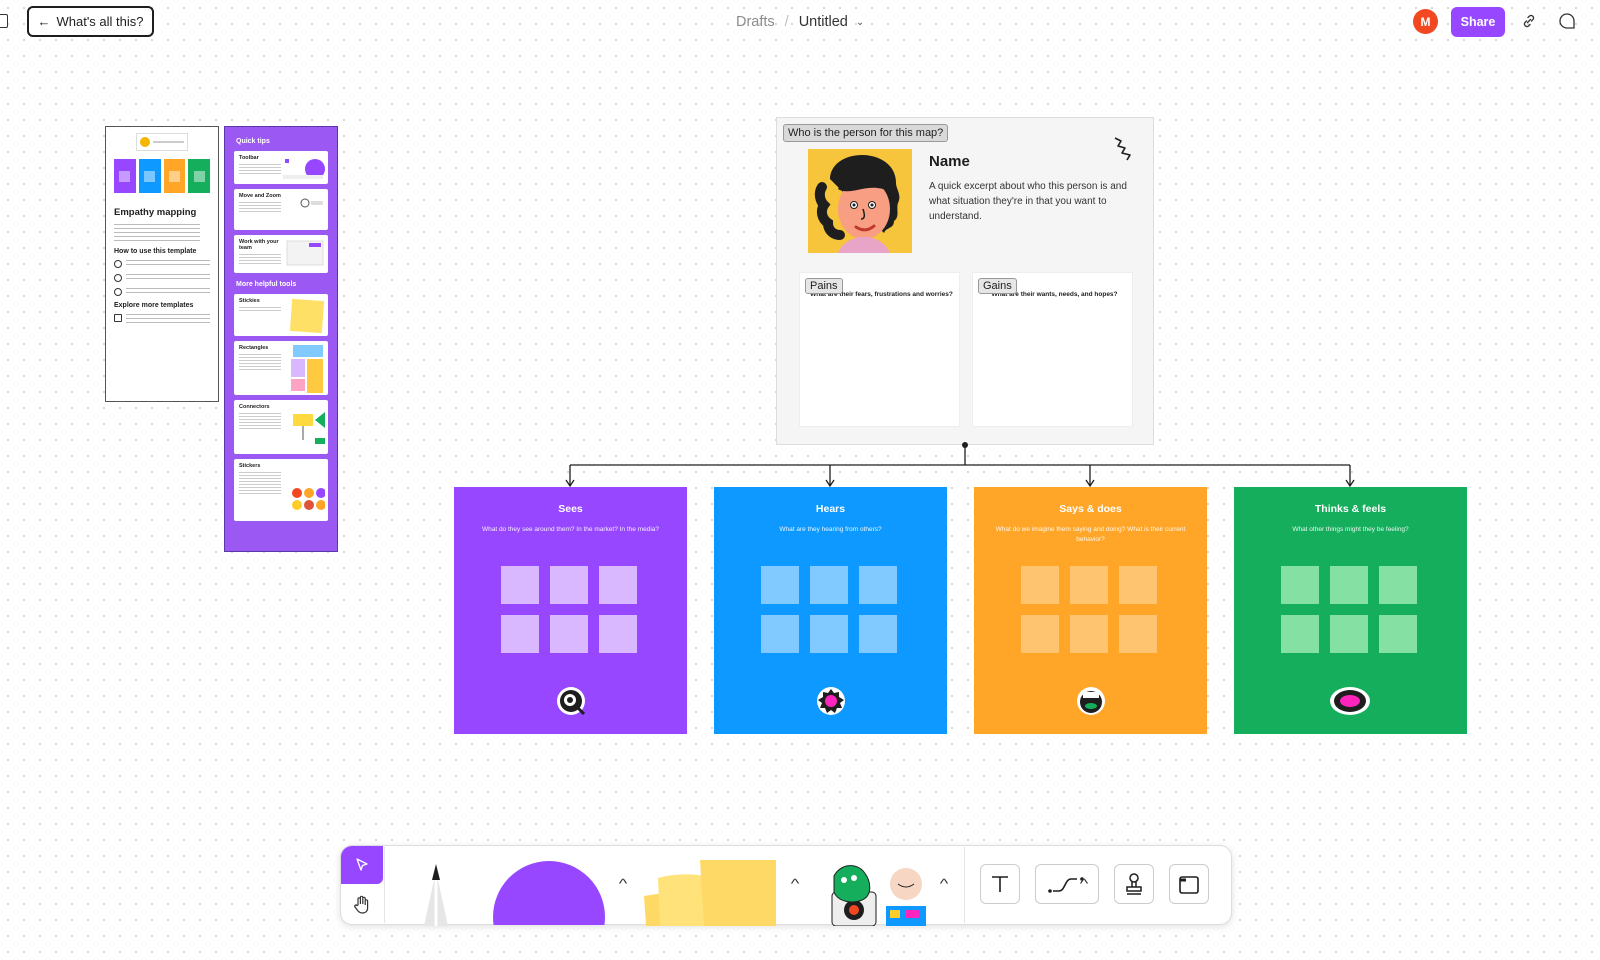 The width and height of the screenshot is (1600, 960). I want to click on tool-card-rectangles: Rectangles, so click(281, 368).